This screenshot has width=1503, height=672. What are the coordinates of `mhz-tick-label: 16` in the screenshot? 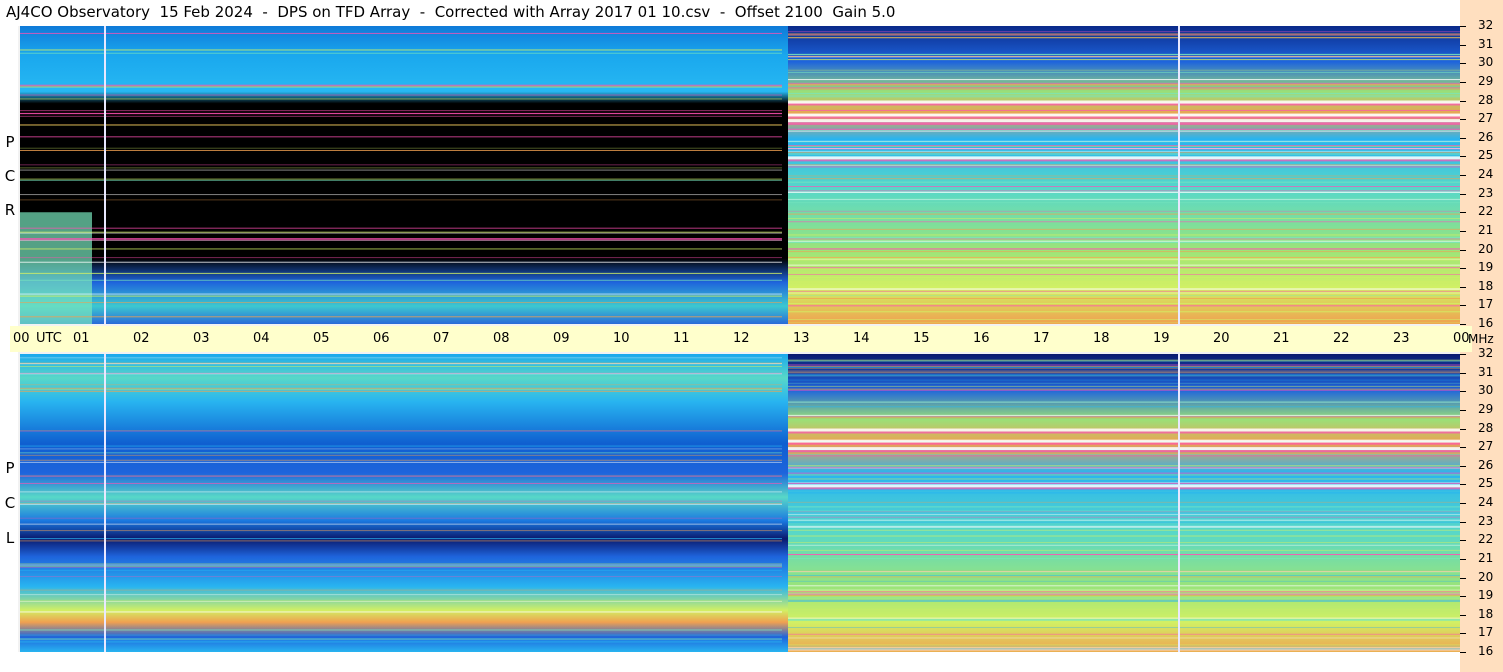 It's located at (1486, 323).